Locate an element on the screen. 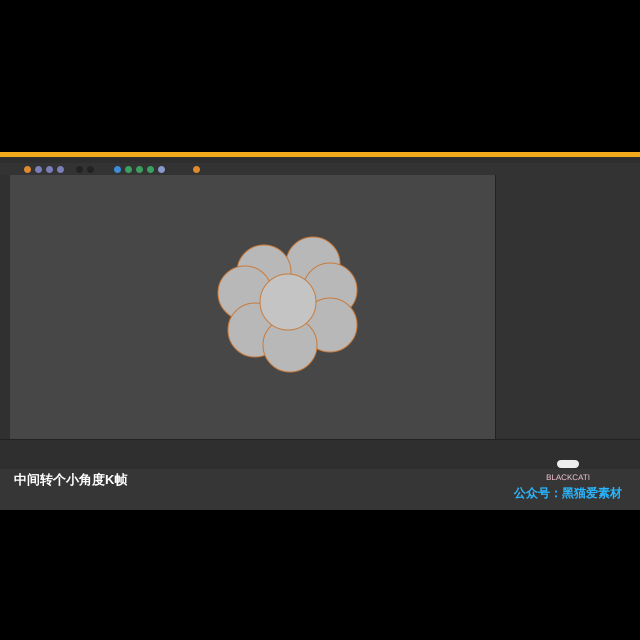 Image resolution: width=640 pixels, height=640 pixels. account-caption: 公众号：黑猫爱素材 is located at coordinates (568, 493).